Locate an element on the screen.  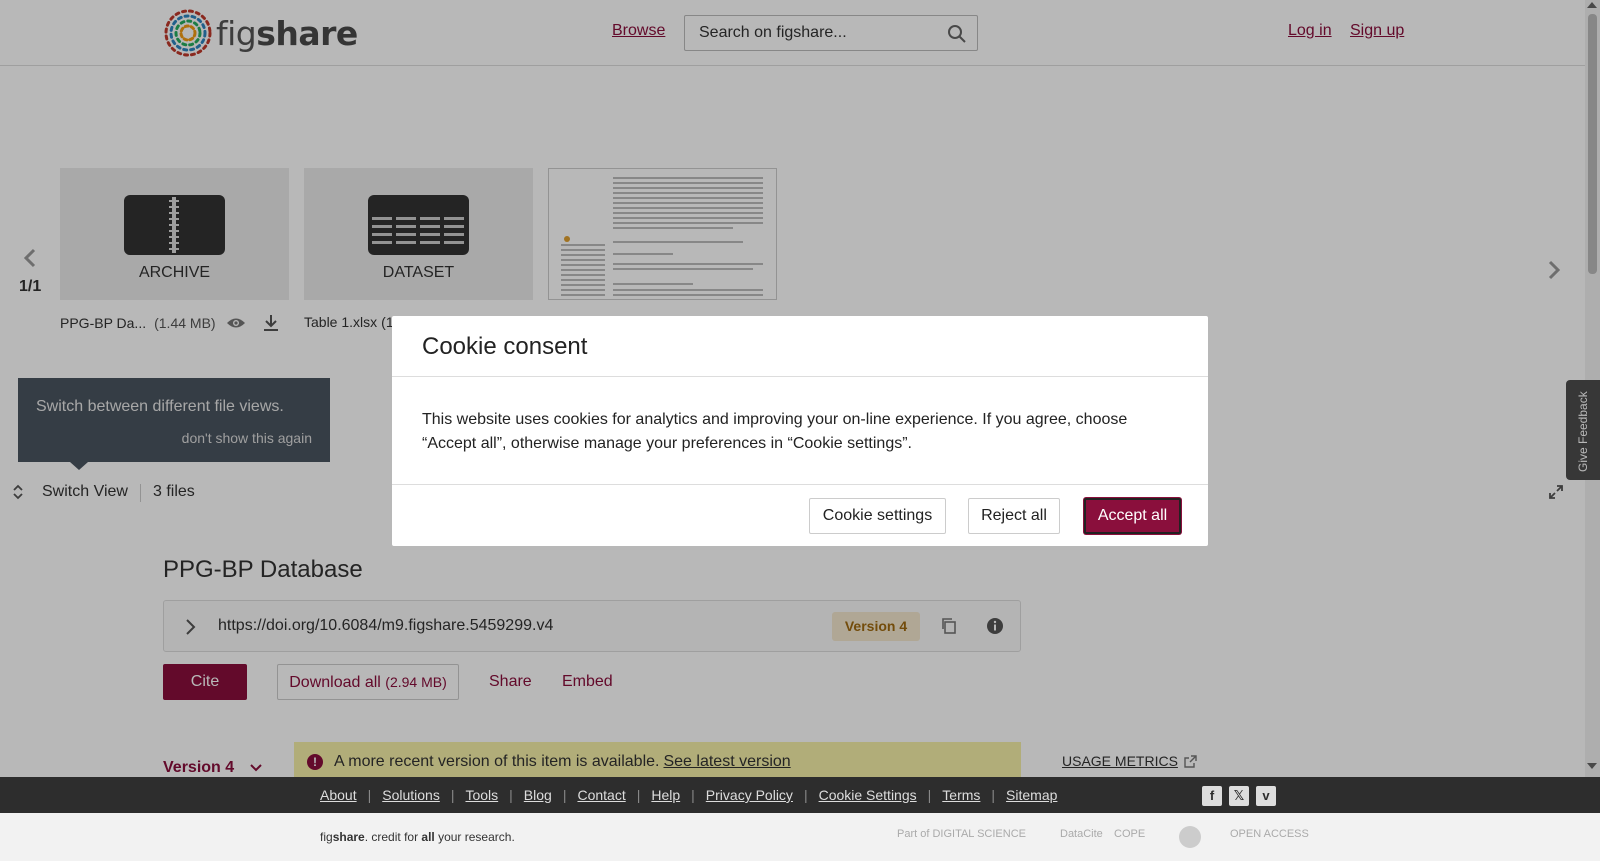
x-twitter-icon: 𝕏 is located at coordinates (1239, 796).